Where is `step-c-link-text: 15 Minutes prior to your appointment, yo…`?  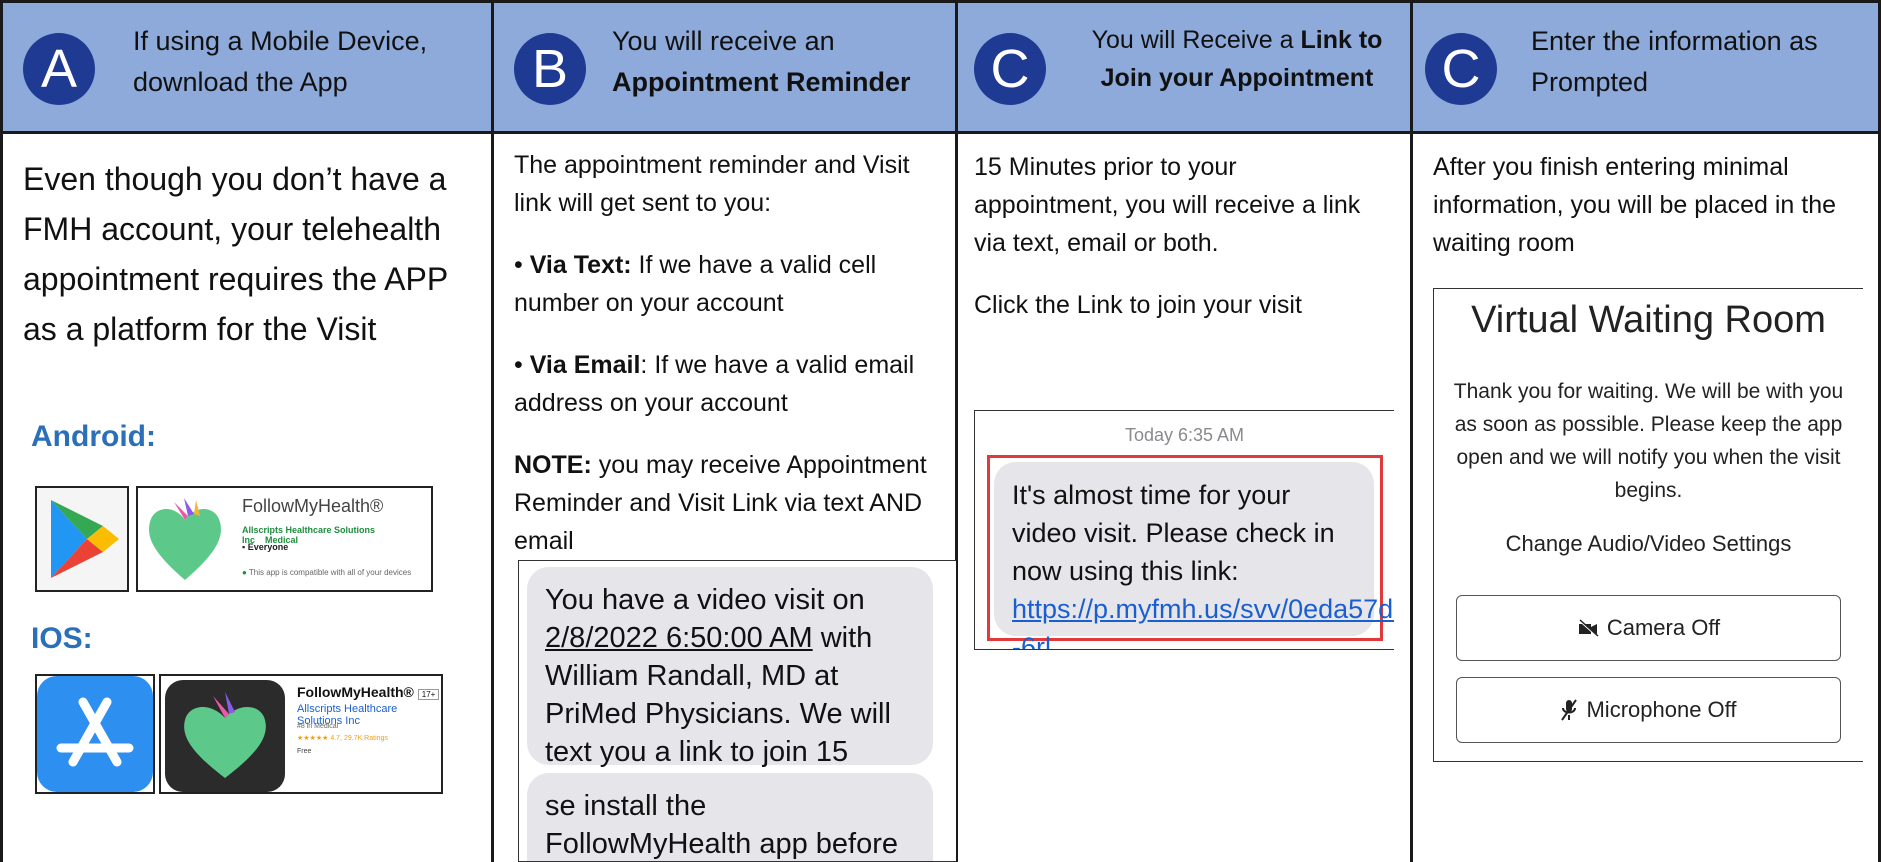 step-c-link-text: 15 Minutes prior to your appointment, yo… is located at coordinates (1167, 205).